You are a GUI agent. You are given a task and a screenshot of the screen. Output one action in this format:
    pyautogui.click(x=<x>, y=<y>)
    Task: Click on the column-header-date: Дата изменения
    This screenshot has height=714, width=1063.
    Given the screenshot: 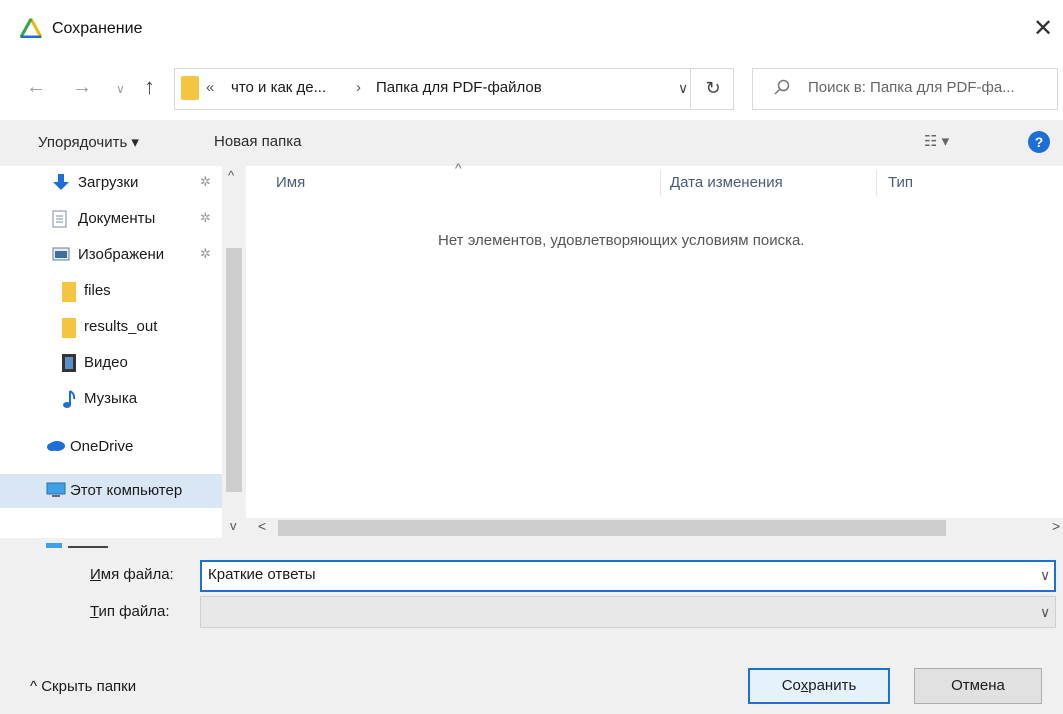 What is the action you would take?
    pyautogui.click(x=726, y=182)
    